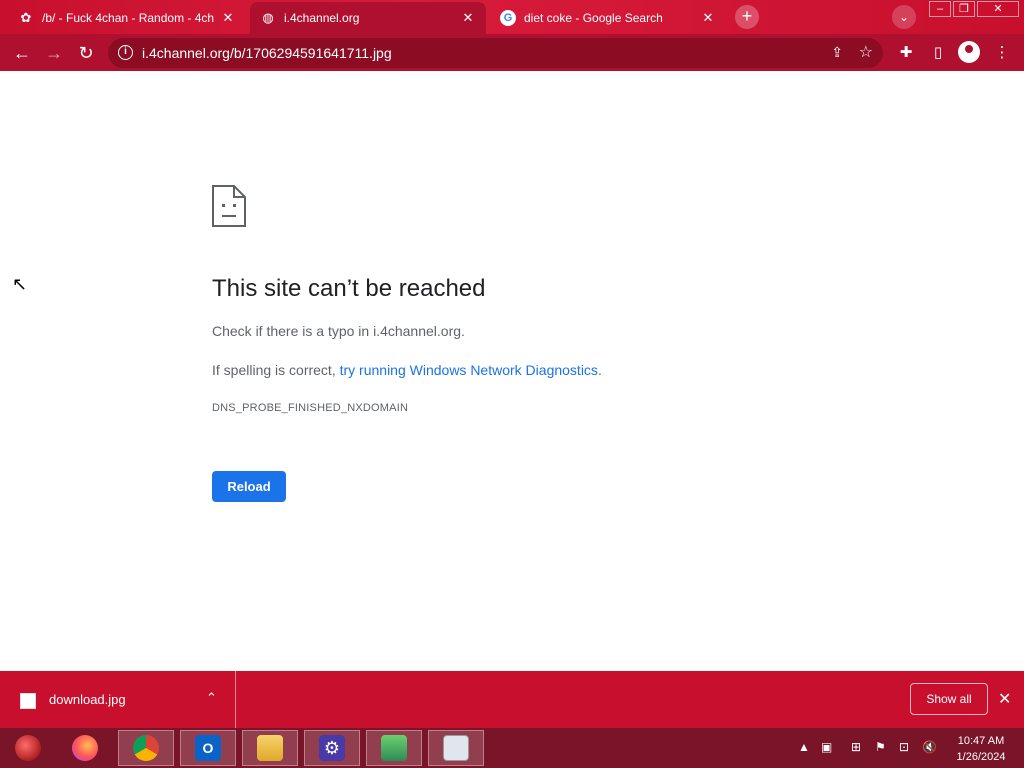  Describe the element at coordinates (28, 701) in the screenshot. I see `image-file-icon` at that location.